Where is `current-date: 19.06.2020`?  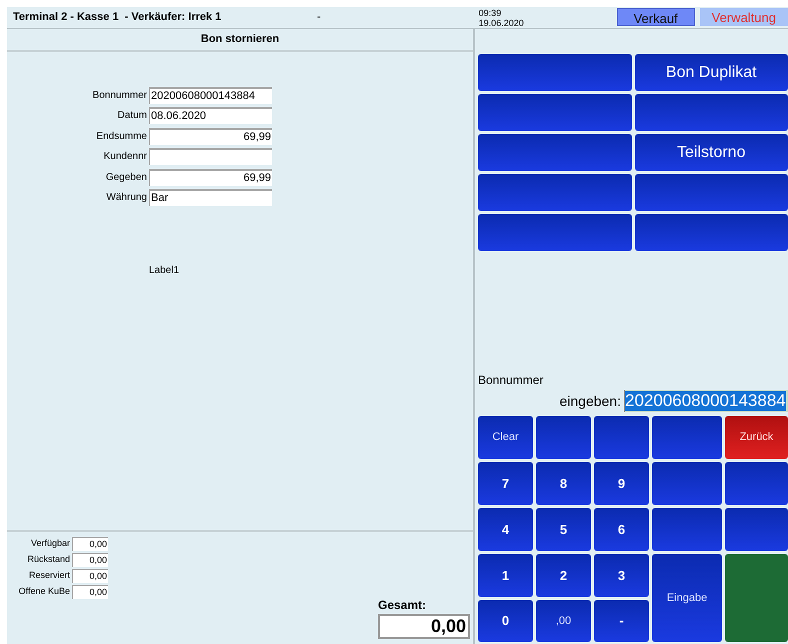
current-date: 19.06.2020 is located at coordinates (501, 23).